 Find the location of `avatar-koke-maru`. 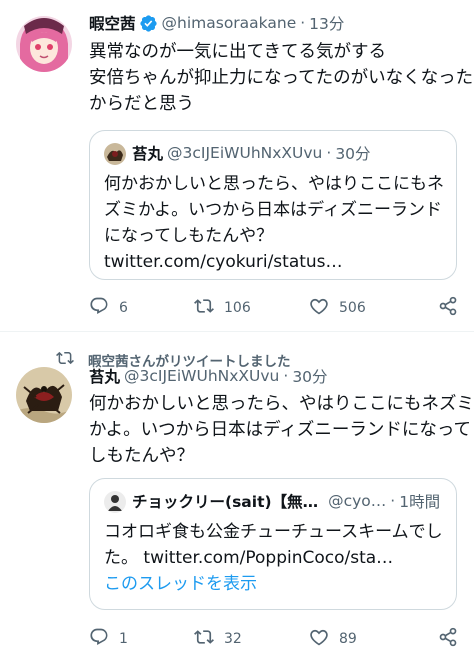

avatar-koke-maru is located at coordinates (44, 395).